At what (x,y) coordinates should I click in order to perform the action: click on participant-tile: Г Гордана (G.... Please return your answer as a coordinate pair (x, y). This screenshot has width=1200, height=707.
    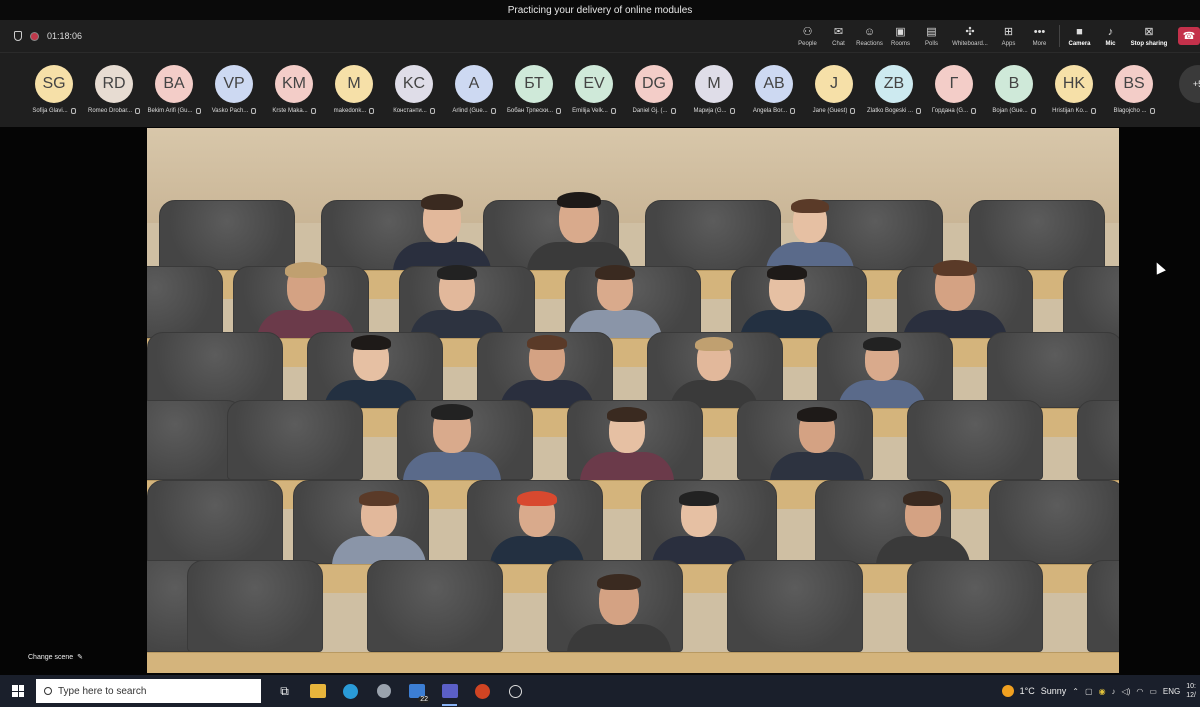
    Looking at the image, I should click on (954, 89).